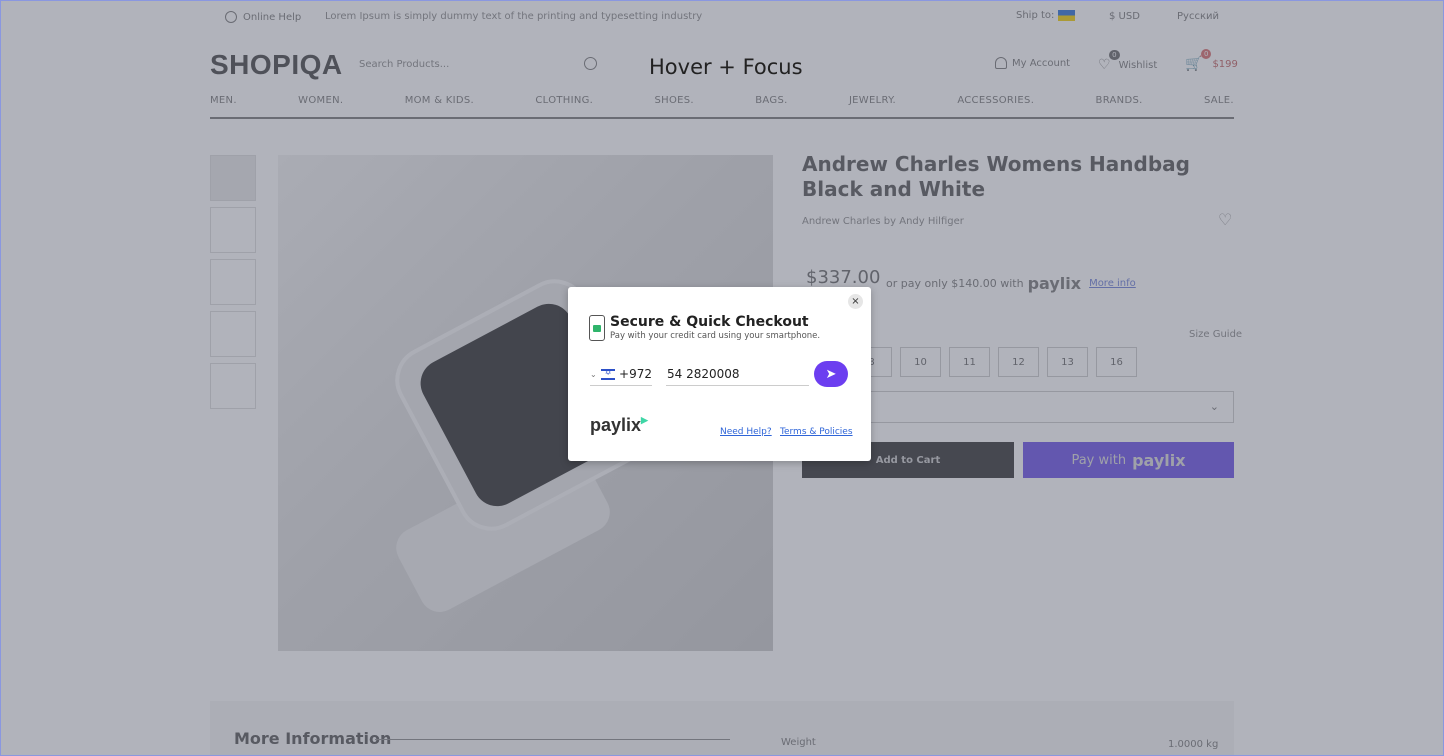  What do you see at coordinates (855, 301) in the screenshot?
I see `close-button: ×` at bounding box center [855, 301].